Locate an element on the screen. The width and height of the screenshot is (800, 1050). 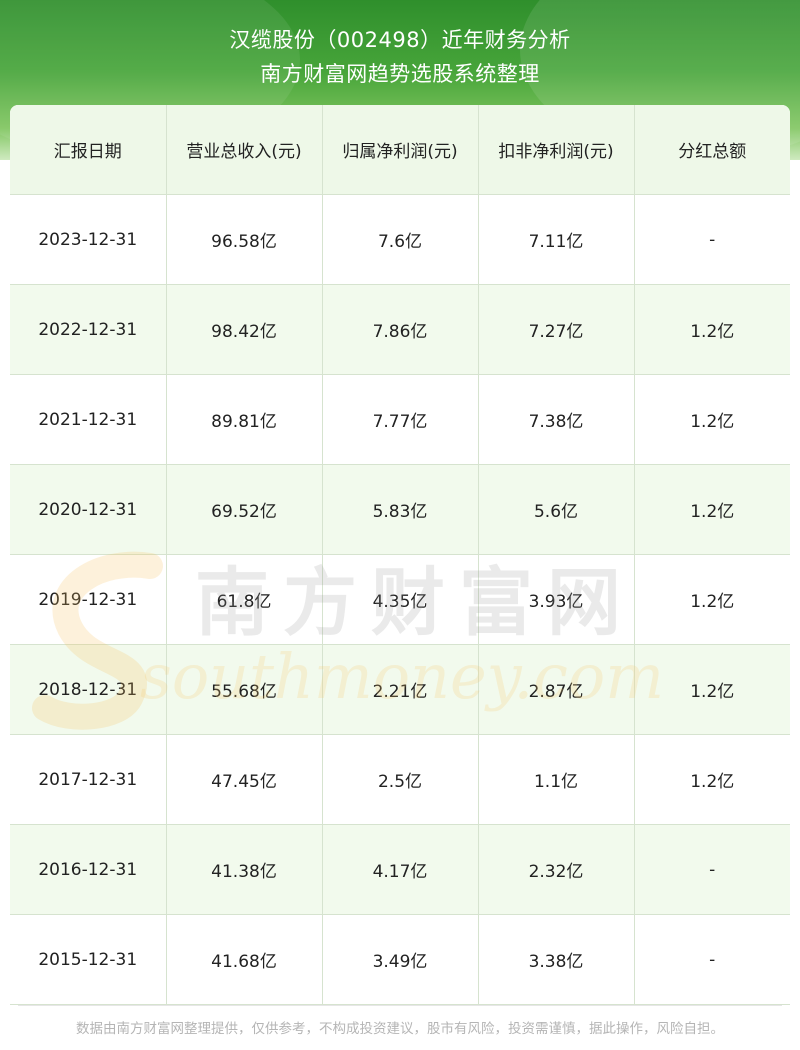
table-row: 2017-12-31 47.45亿 2.5亿 1.1亿 1.2亿 is located at coordinates (400, 779).